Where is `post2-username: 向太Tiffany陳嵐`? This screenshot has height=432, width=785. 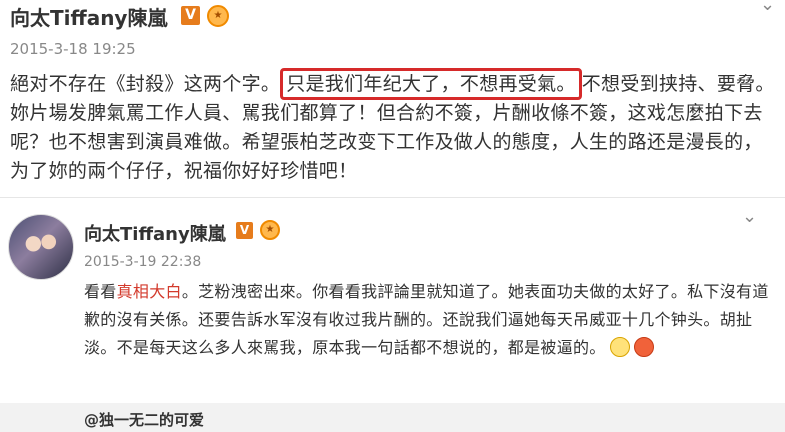 post2-username: 向太Tiffany陳嵐 is located at coordinates (155, 233).